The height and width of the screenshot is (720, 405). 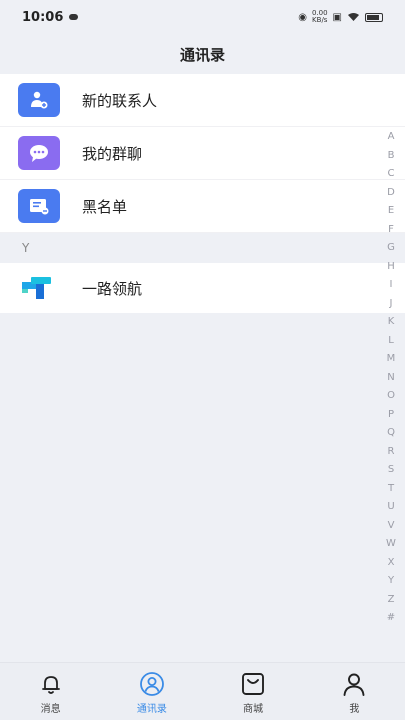 What do you see at coordinates (391, 304) in the screenshot?
I see `index-letter: J` at bounding box center [391, 304].